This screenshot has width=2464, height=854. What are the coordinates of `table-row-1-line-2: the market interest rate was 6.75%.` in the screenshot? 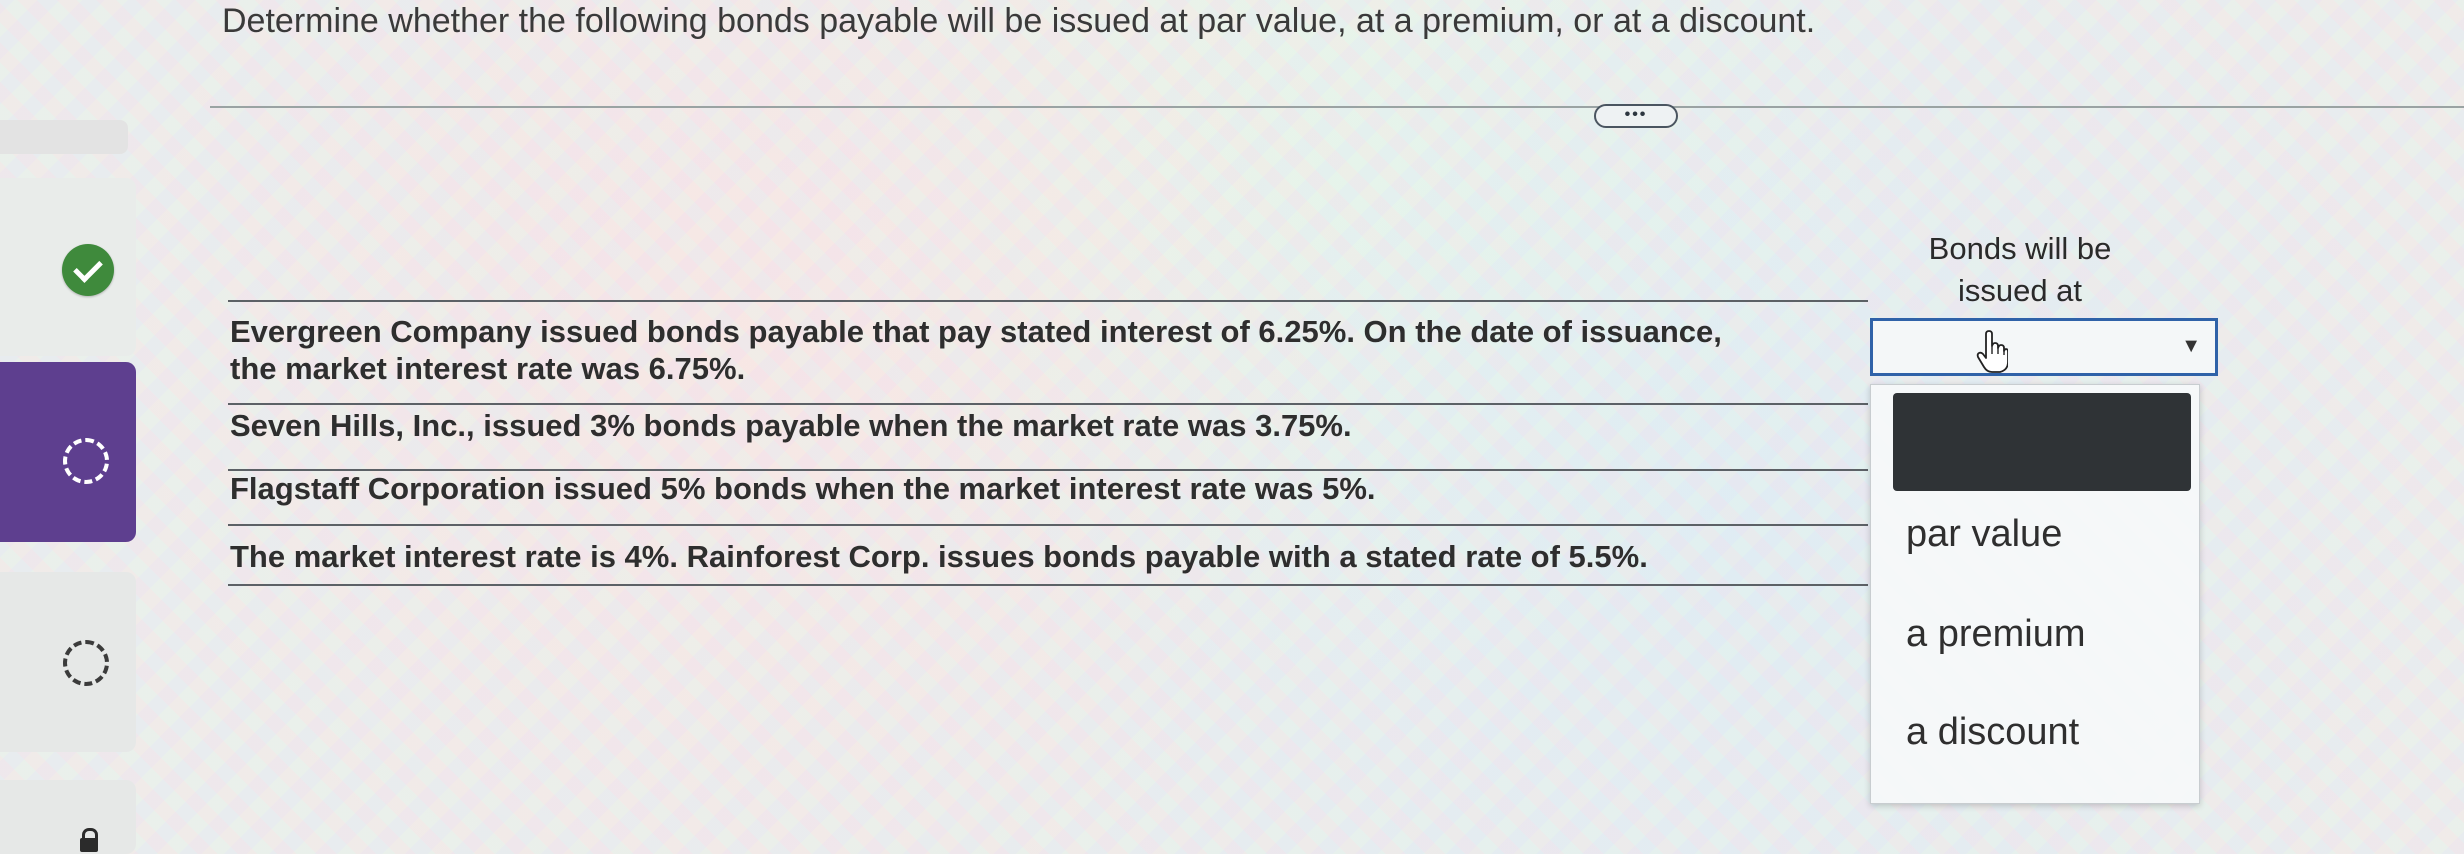 It's located at (488, 368).